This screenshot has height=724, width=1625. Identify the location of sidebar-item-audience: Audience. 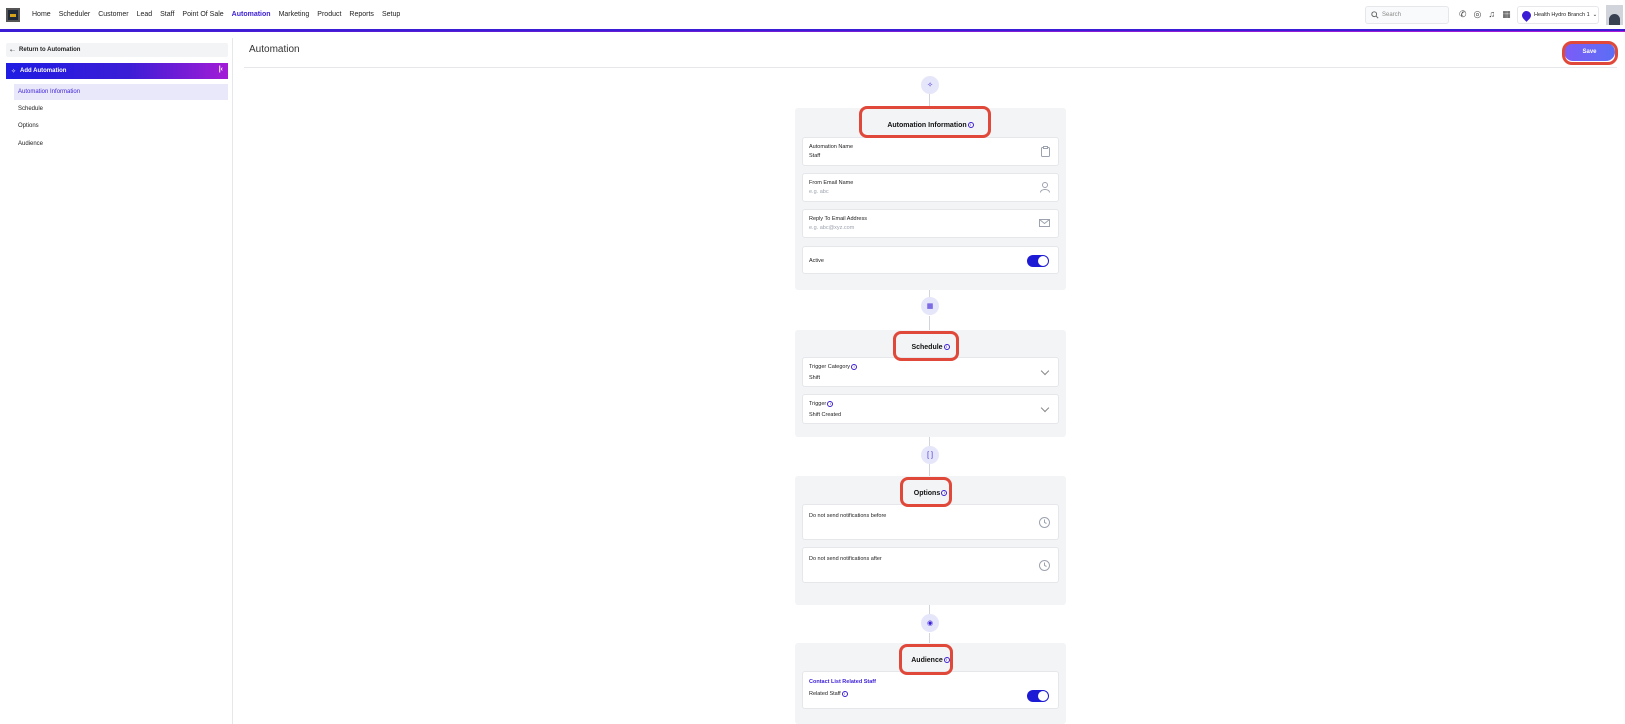
(121, 144).